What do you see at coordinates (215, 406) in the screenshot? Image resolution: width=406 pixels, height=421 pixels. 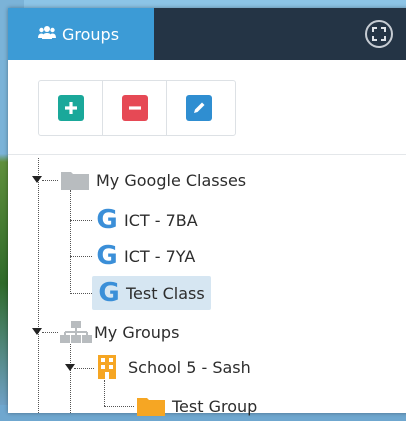 I see `tree-node-label: Test Group` at bounding box center [215, 406].